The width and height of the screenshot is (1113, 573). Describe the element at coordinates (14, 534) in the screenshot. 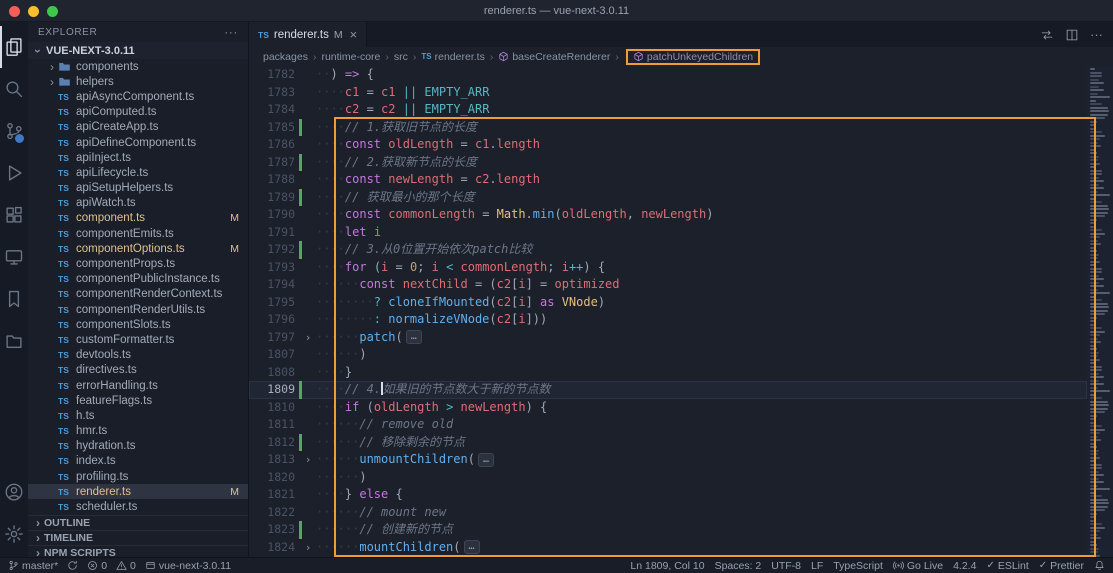

I see `settings-icon` at that location.